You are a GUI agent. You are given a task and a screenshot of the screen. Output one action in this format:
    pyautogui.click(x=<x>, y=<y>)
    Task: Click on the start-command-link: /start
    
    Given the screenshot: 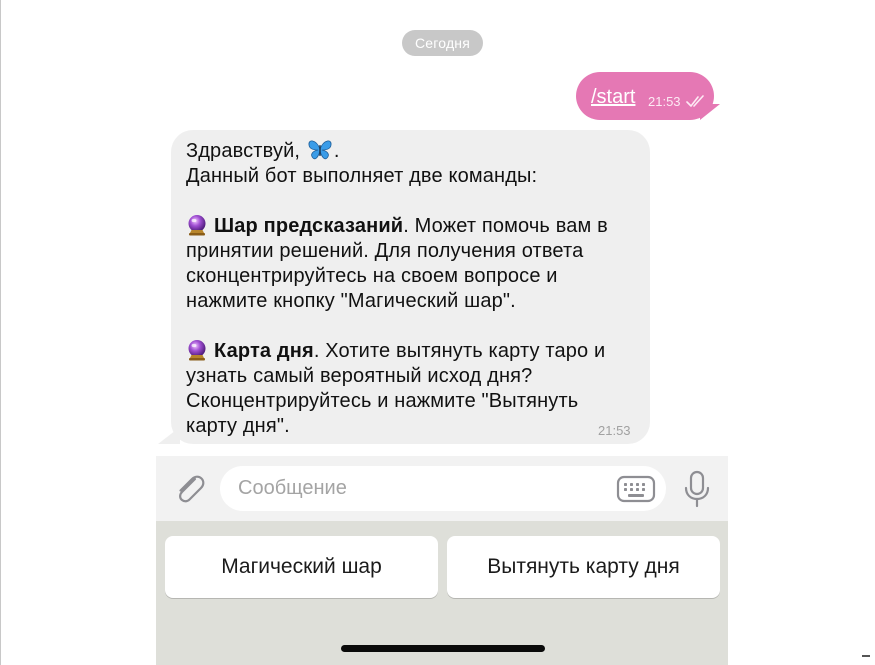 What is the action you would take?
    pyautogui.click(x=613, y=97)
    